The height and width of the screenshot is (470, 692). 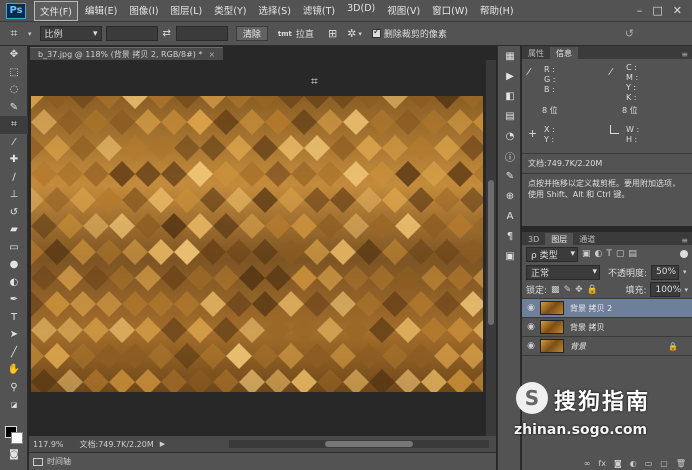 I want to click on reset-icon: ↺, so click(x=629, y=33).